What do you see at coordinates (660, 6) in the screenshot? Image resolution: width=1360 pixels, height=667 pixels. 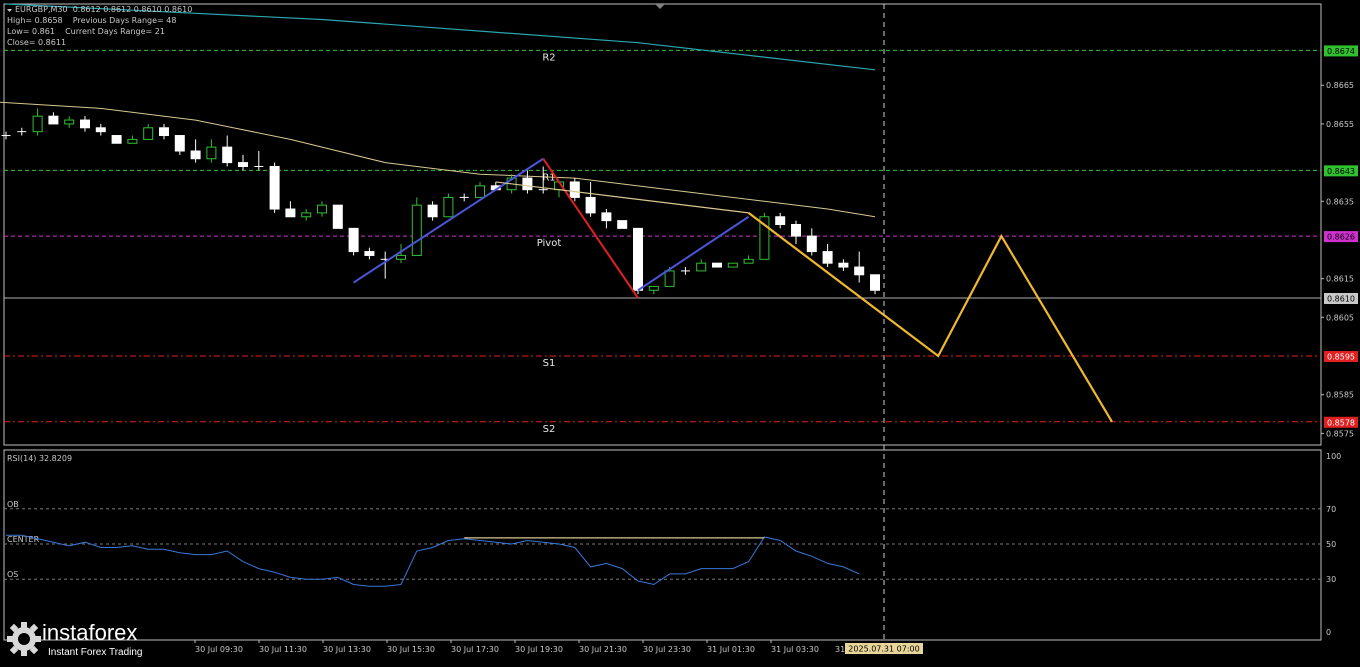 I see `chart-shift-marker` at bounding box center [660, 6].